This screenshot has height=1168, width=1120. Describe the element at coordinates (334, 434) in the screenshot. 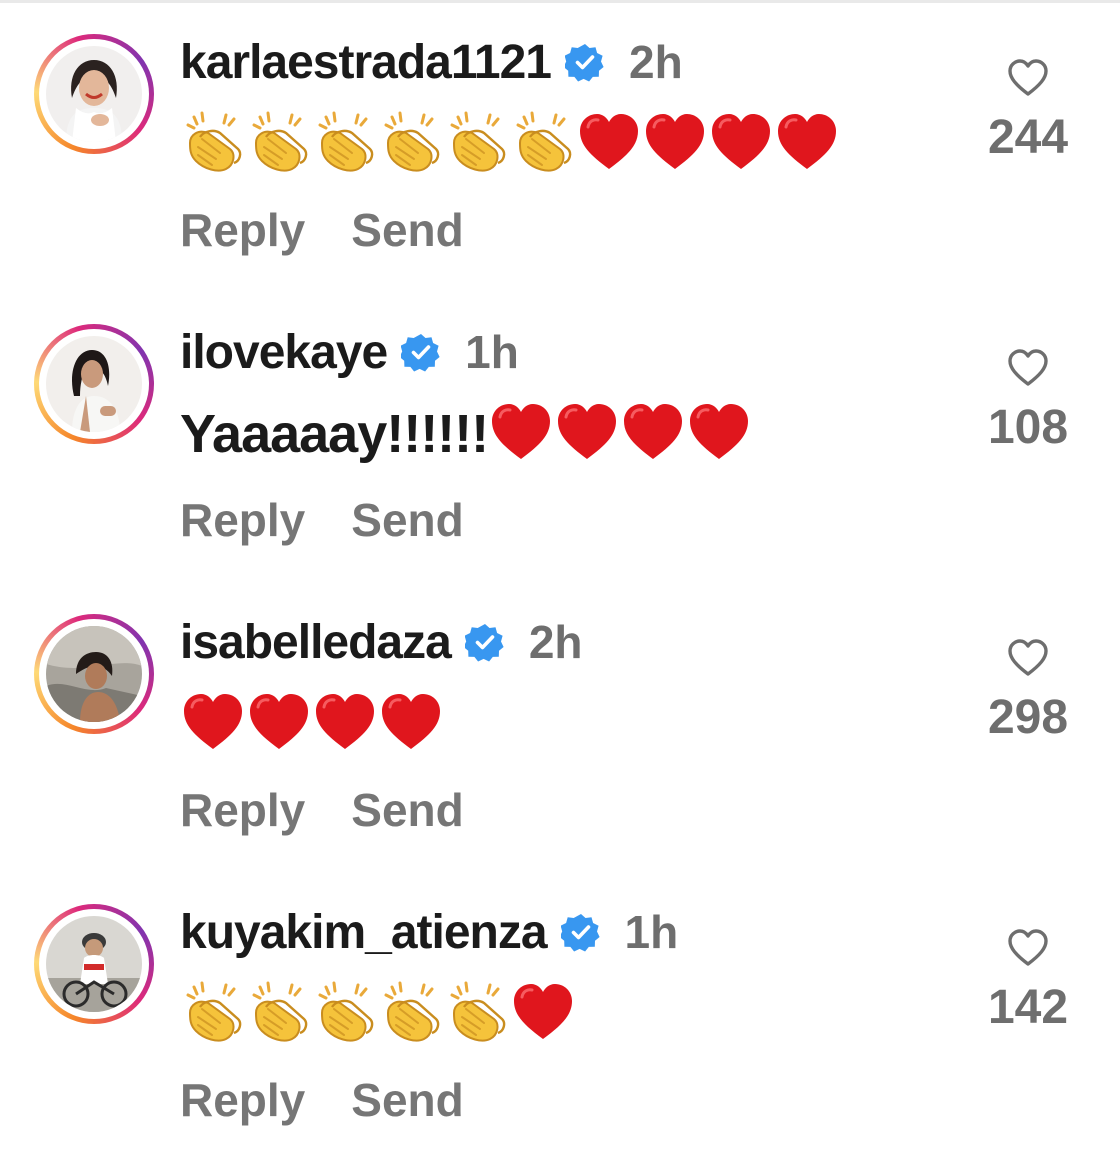

I see `comment-text: Yaaaaay!!!!!!` at that location.